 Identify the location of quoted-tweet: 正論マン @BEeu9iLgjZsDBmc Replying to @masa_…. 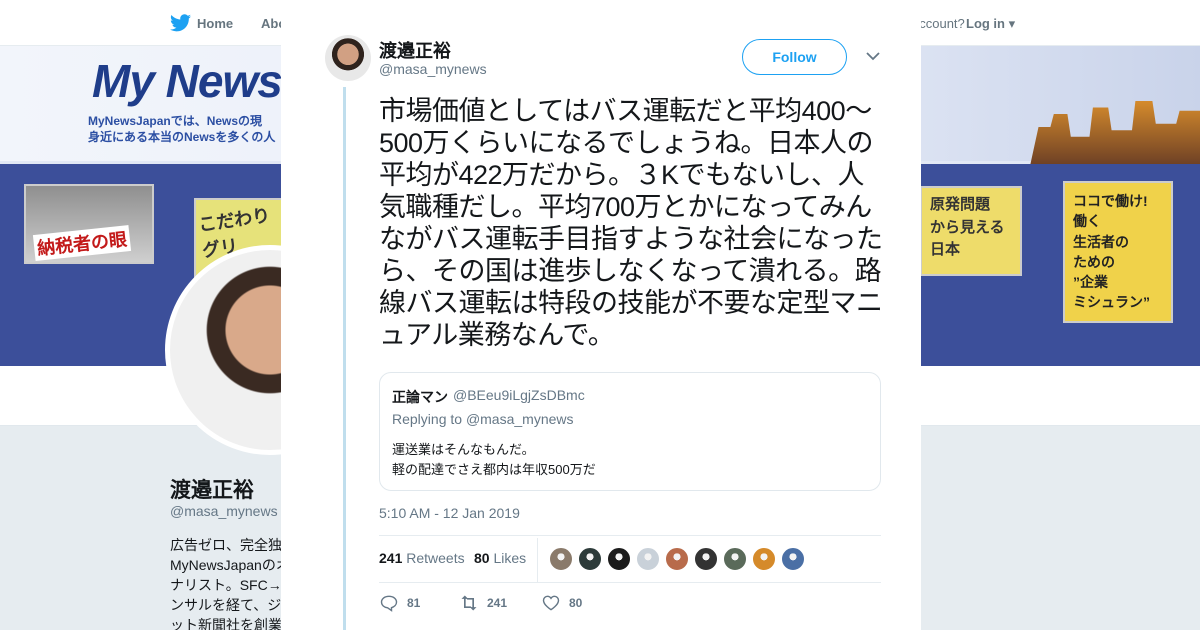
(630, 431).